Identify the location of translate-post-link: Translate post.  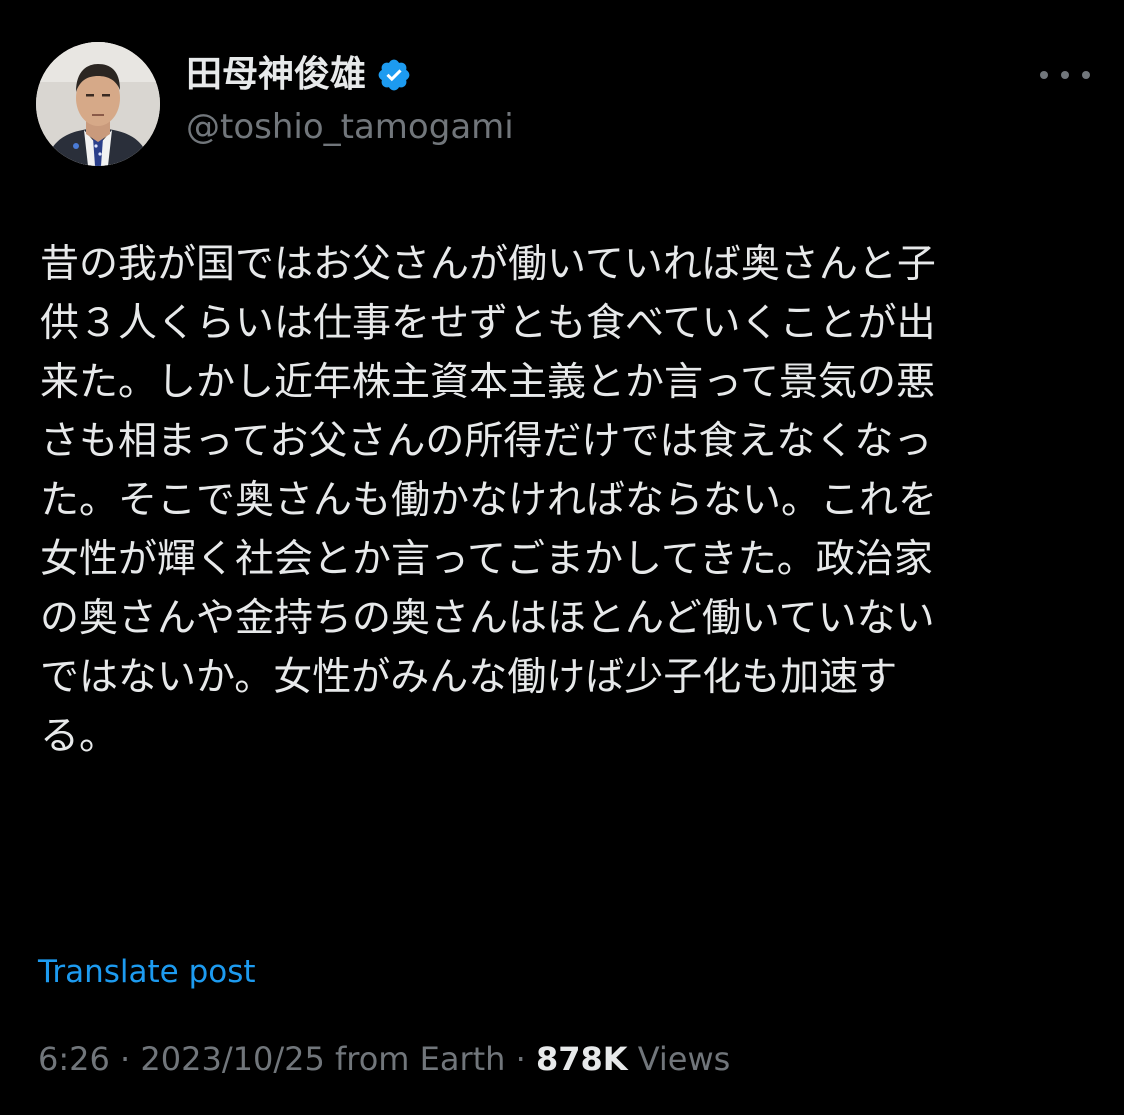
(147, 972).